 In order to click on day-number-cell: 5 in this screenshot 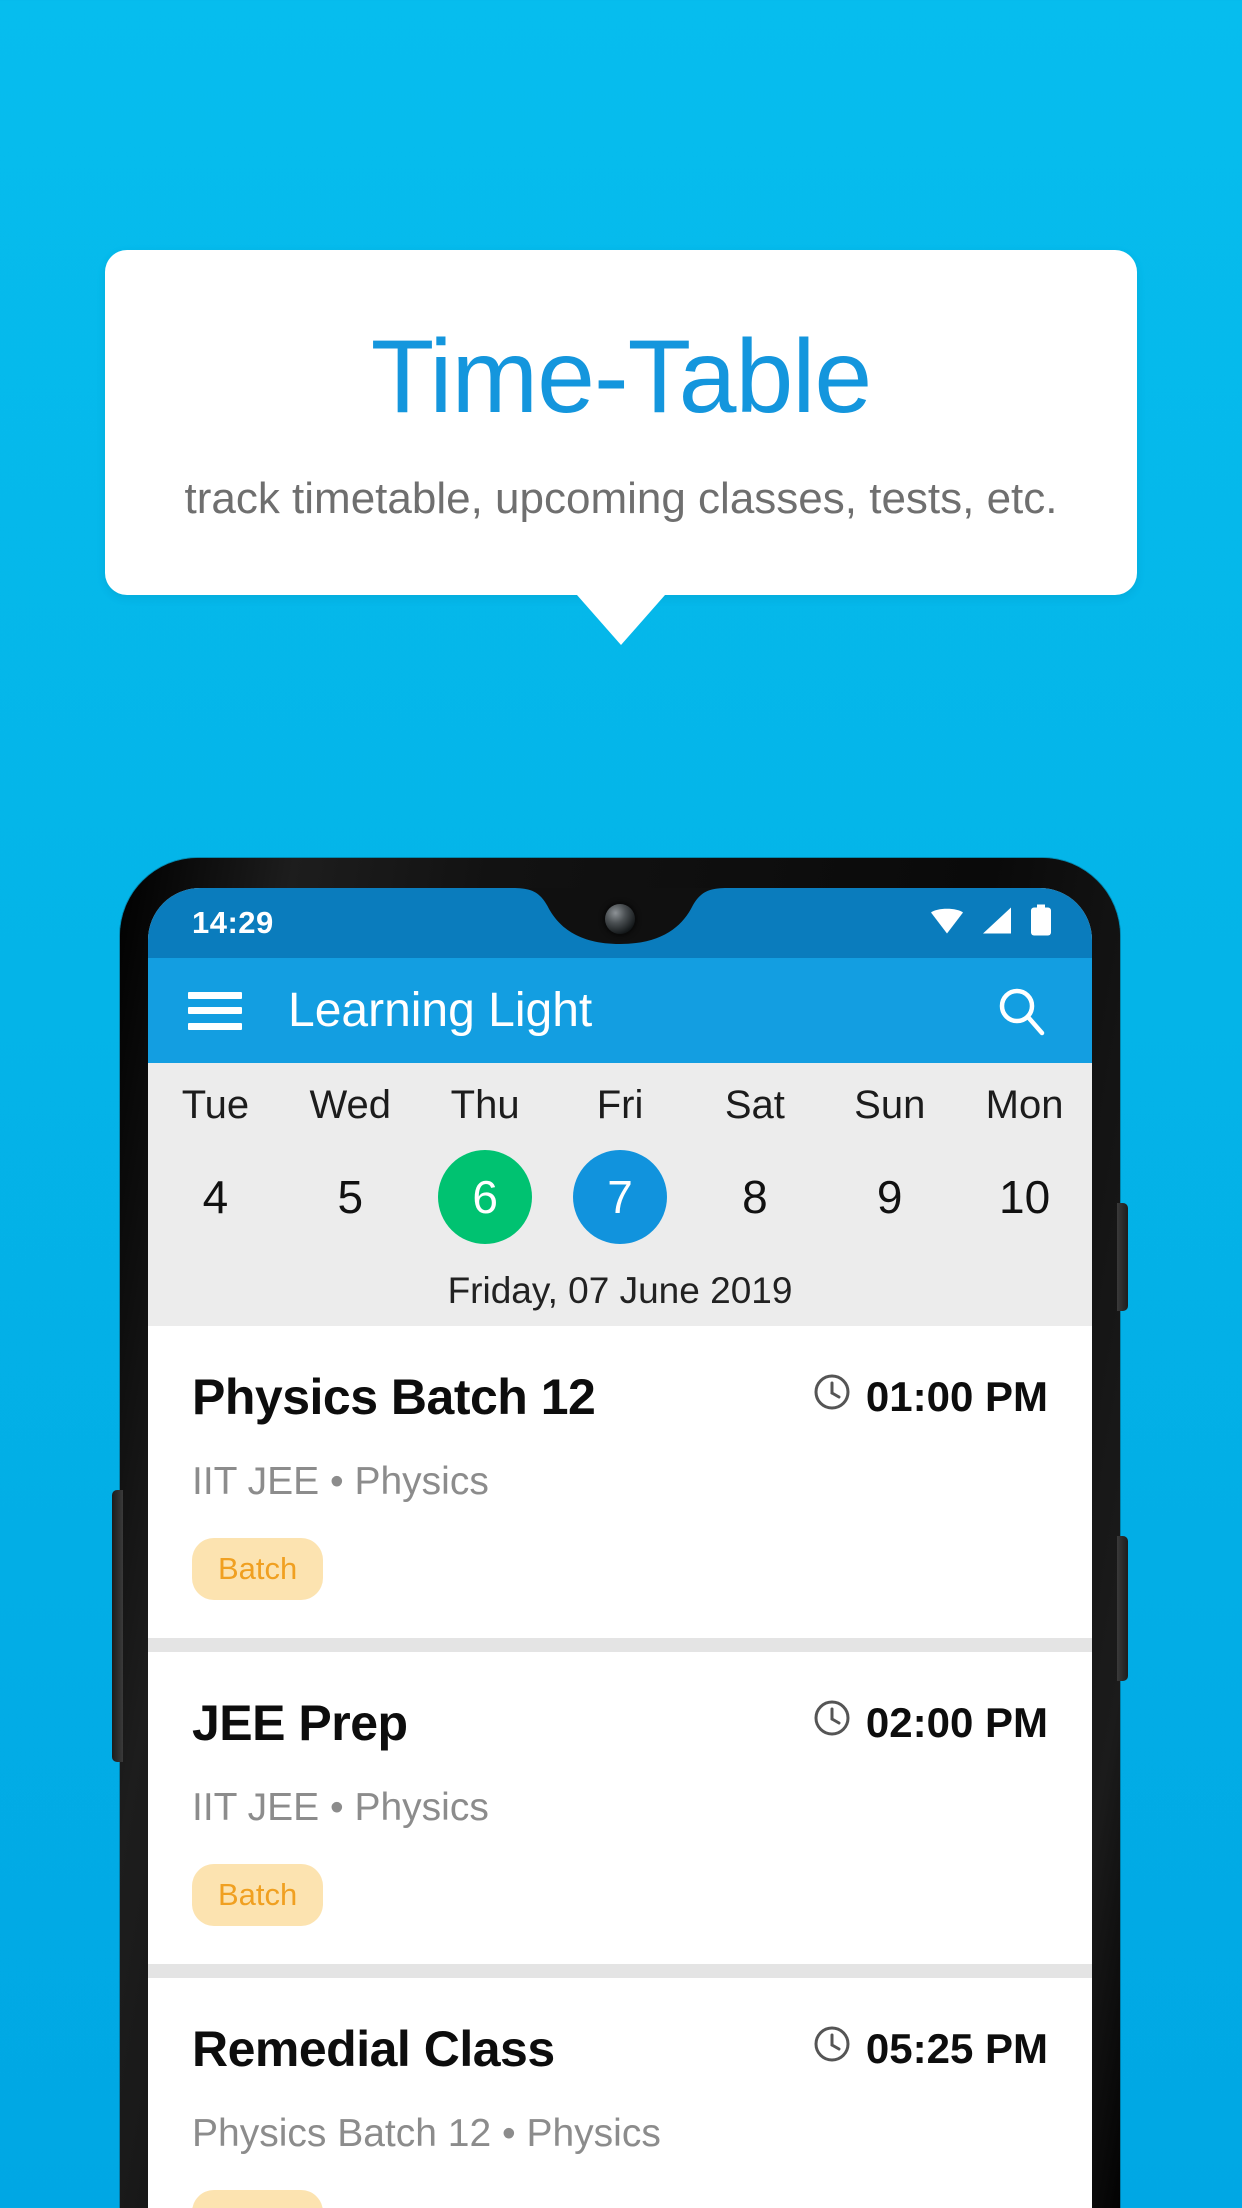, I will do `click(350, 1197)`.